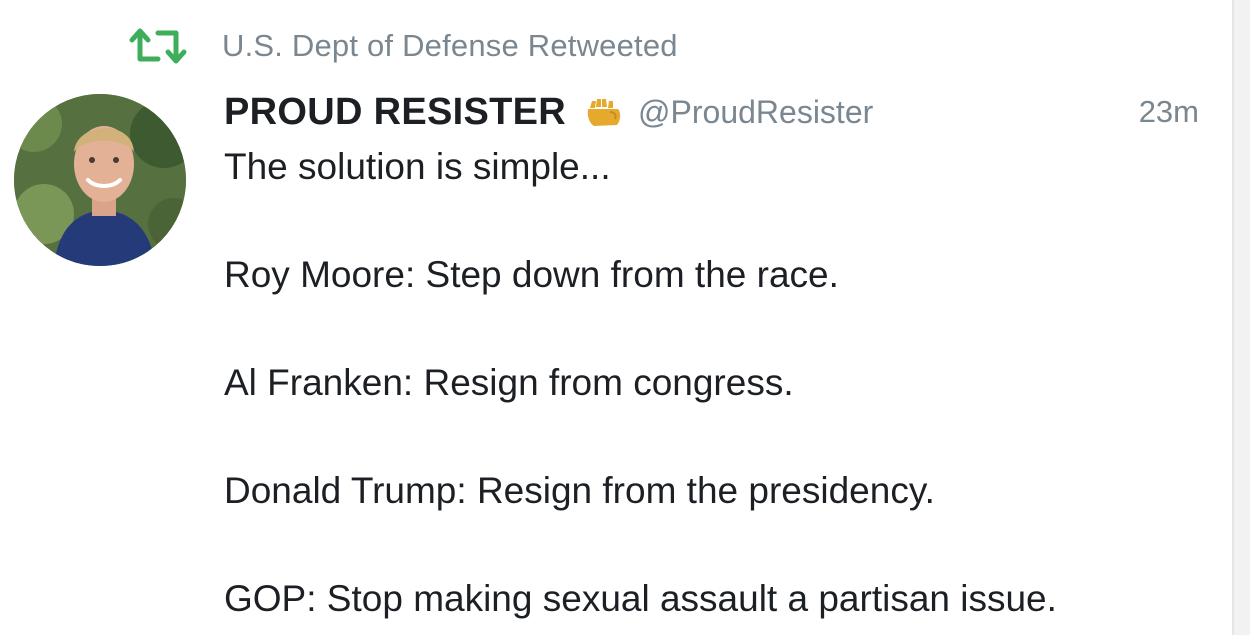  I want to click on timestamp: 23m, so click(1169, 112).